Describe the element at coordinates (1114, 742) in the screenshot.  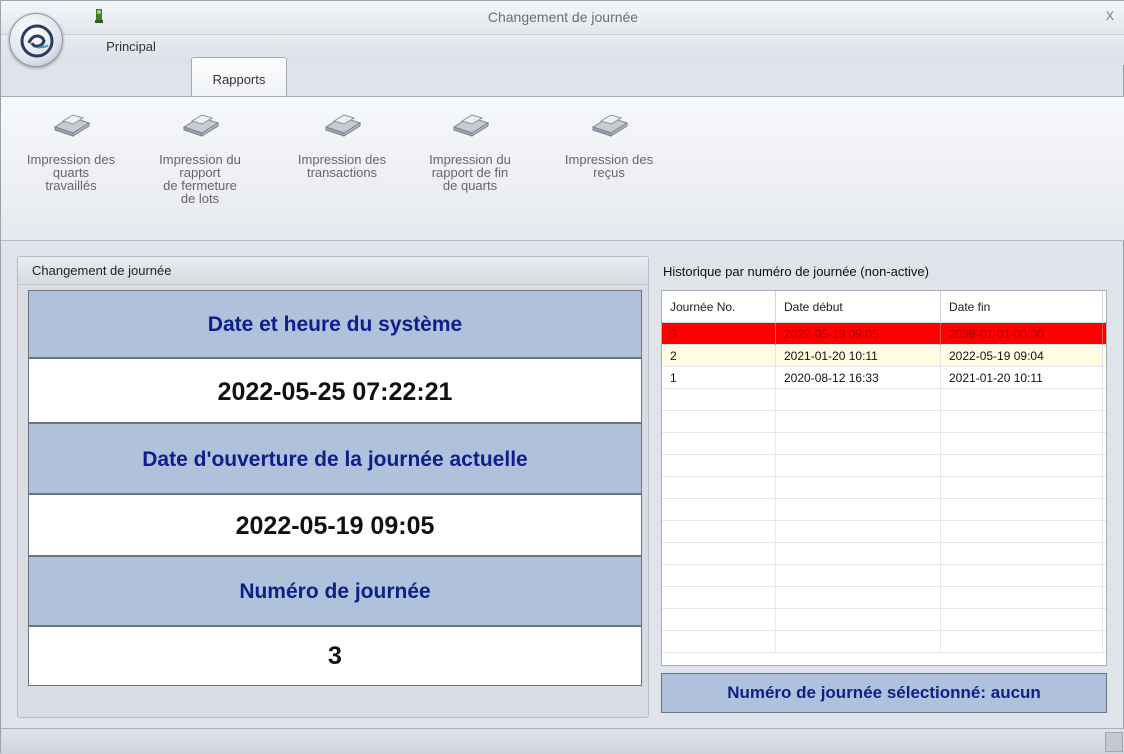
I see `resize-grip` at that location.